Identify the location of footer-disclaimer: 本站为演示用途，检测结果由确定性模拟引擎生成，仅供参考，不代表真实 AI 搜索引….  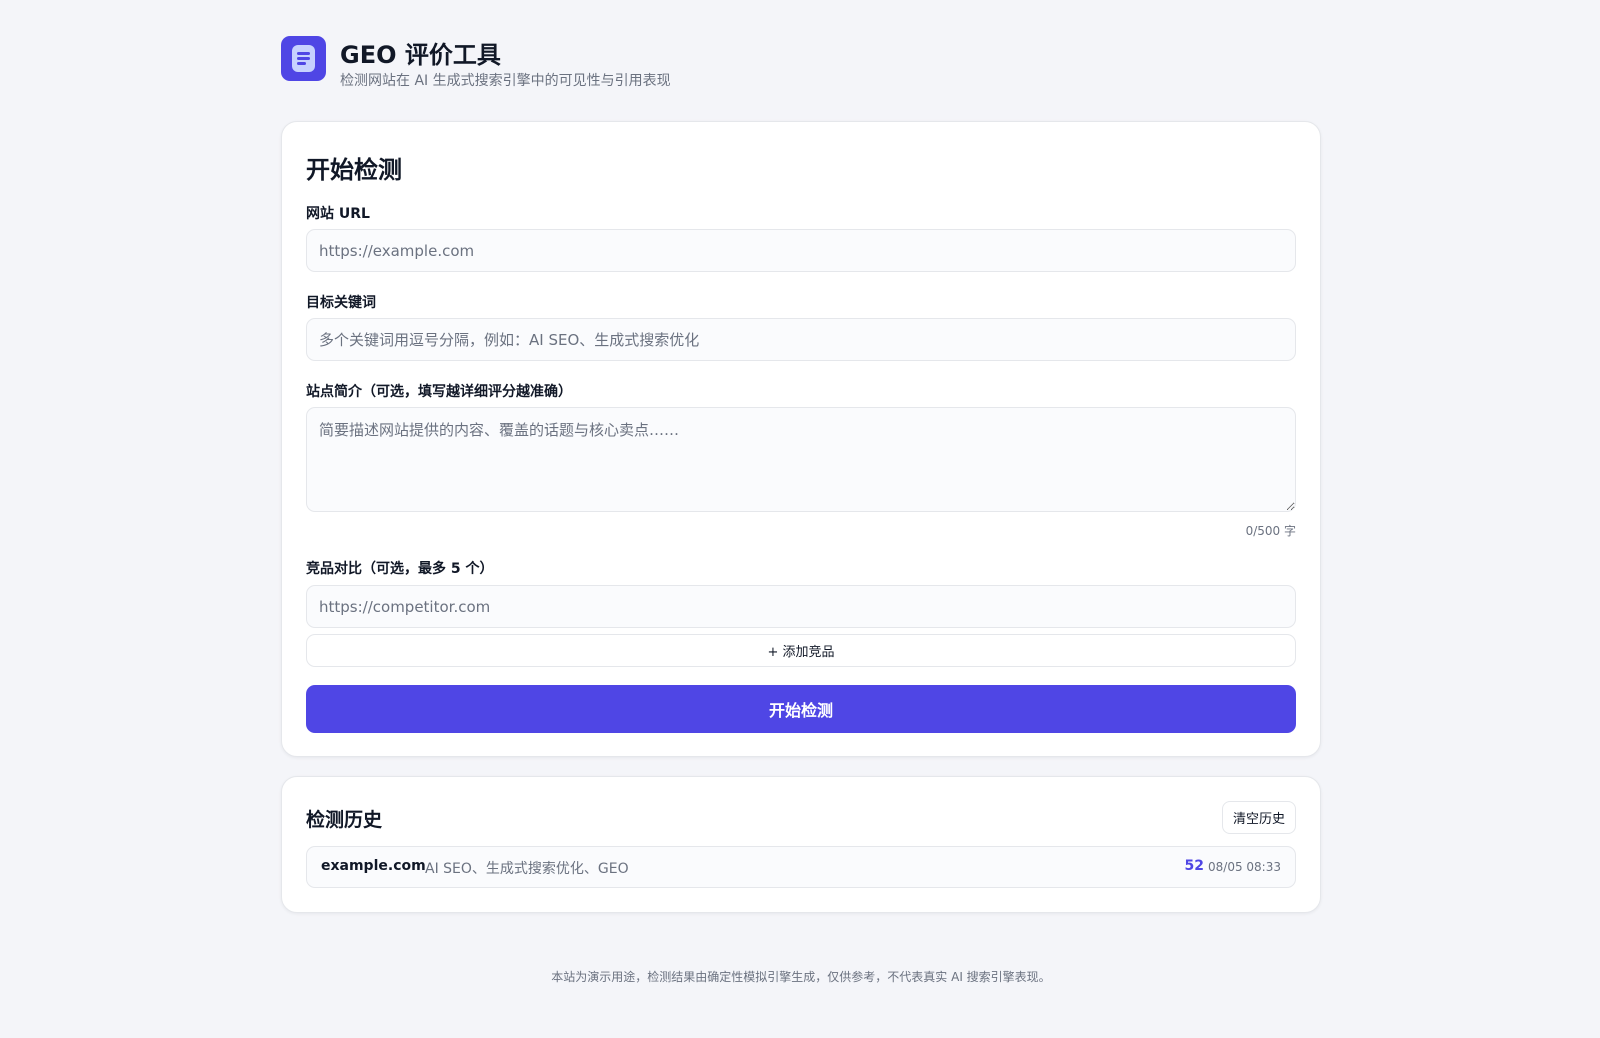
(801, 977).